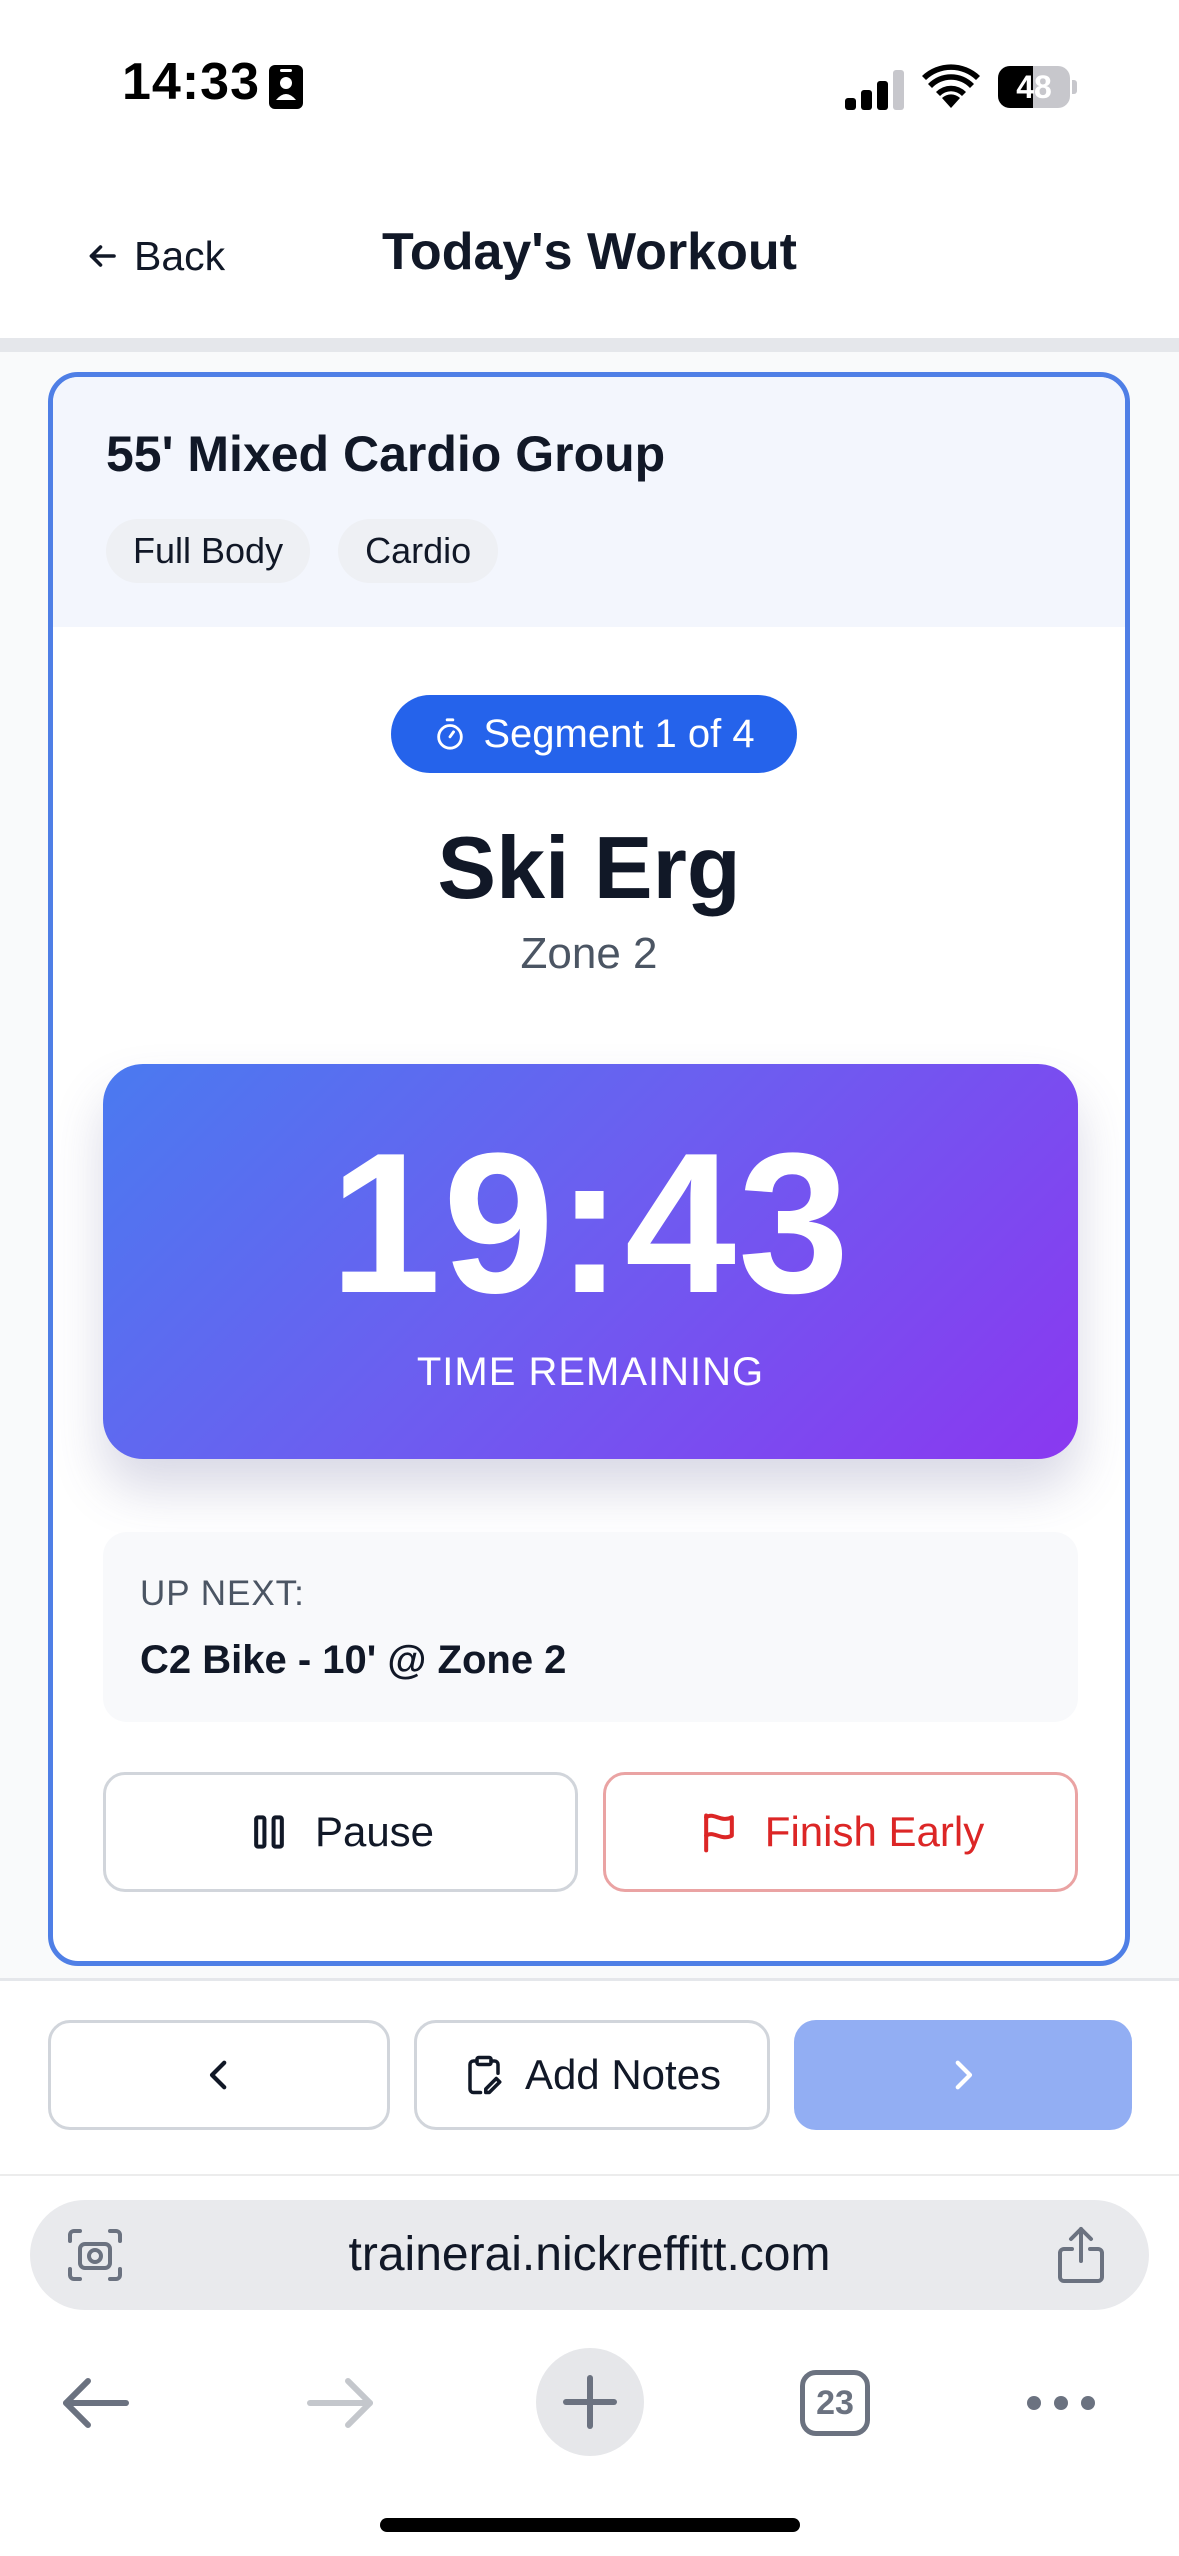 Image resolution: width=1179 pixels, height=2556 pixels. Describe the element at coordinates (590, 1372) in the screenshot. I see `timer-label: TIME REMAINING` at that location.